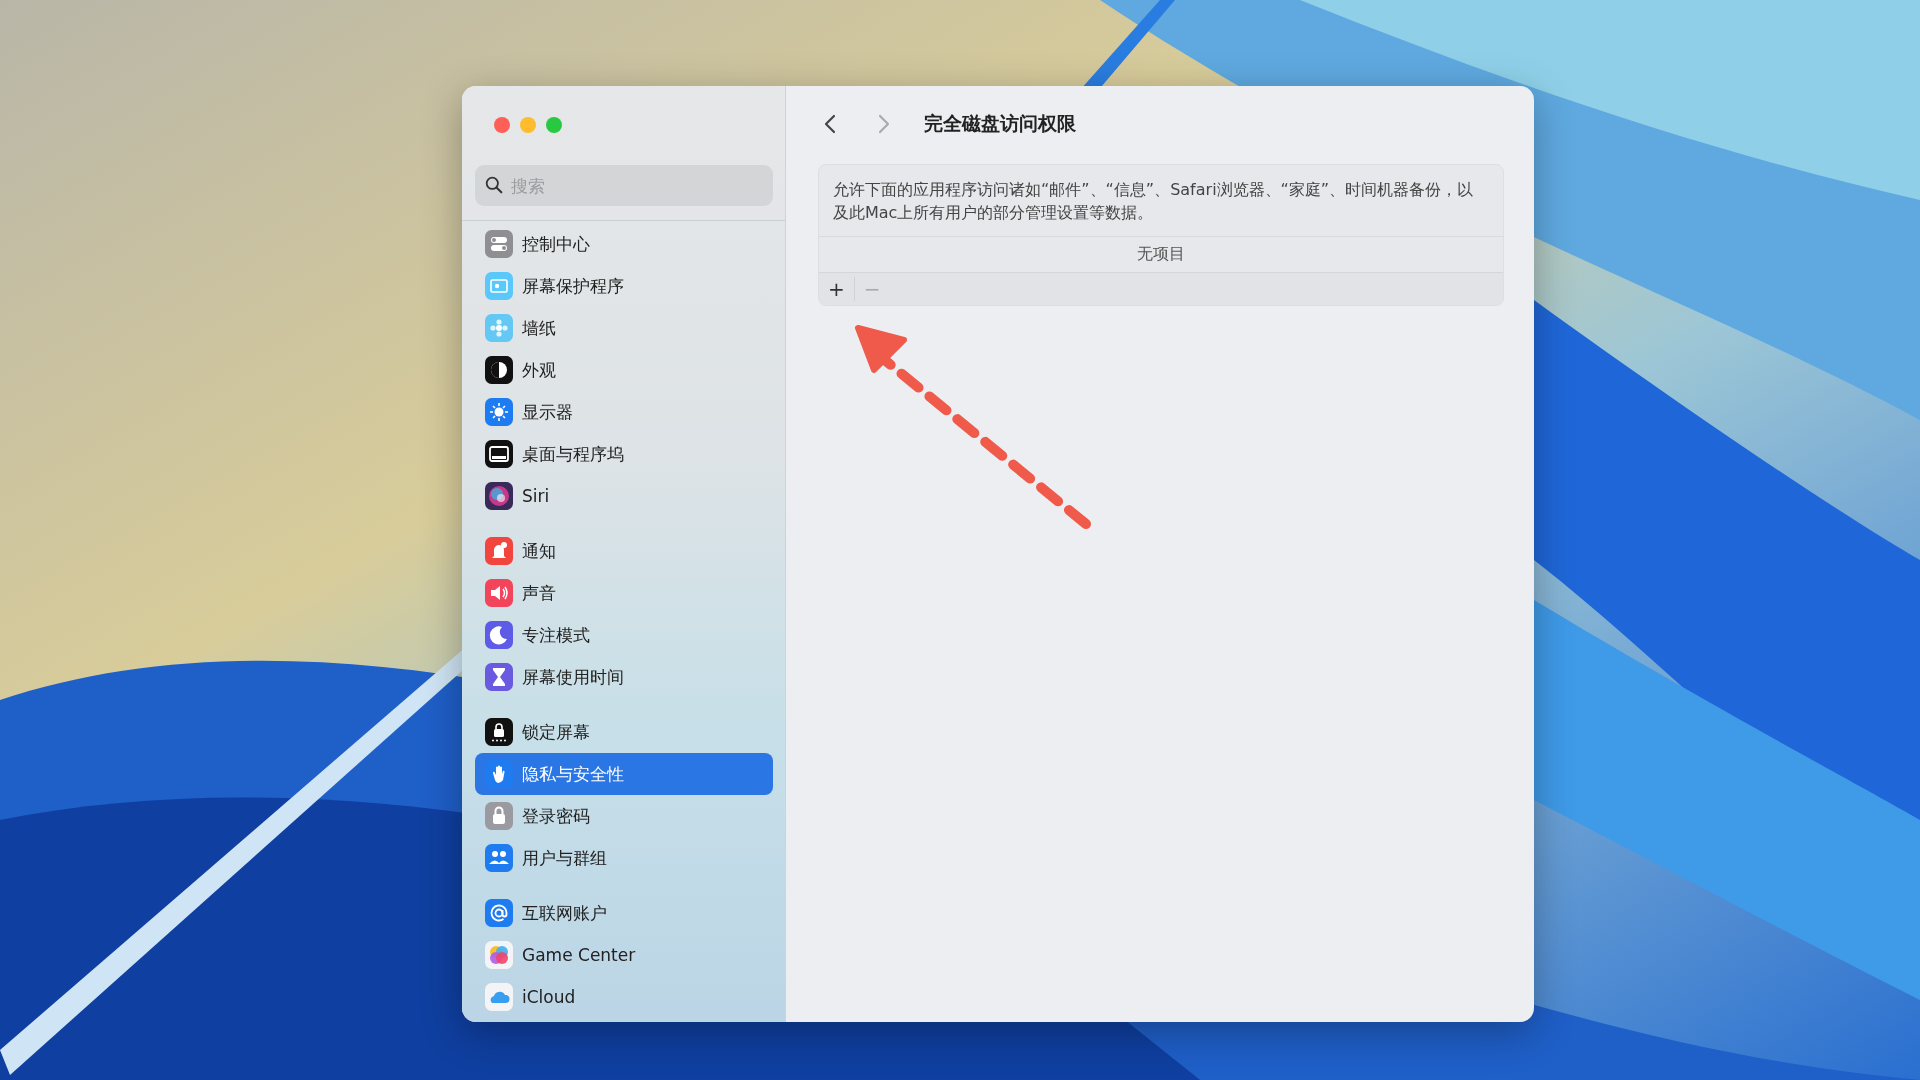  Describe the element at coordinates (624, 496) in the screenshot. I see `sidebar-item: Siri` at that location.